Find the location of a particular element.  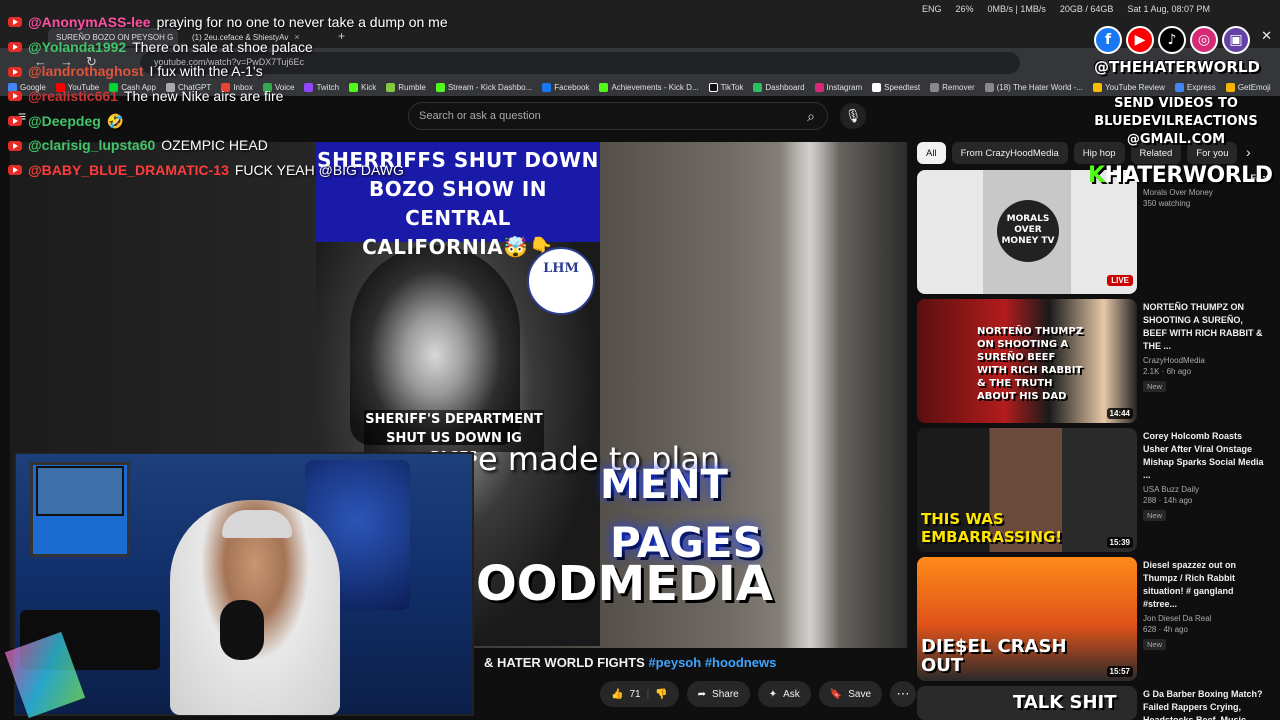

sparkle-icon: ✦ is located at coordinates (773, 694).